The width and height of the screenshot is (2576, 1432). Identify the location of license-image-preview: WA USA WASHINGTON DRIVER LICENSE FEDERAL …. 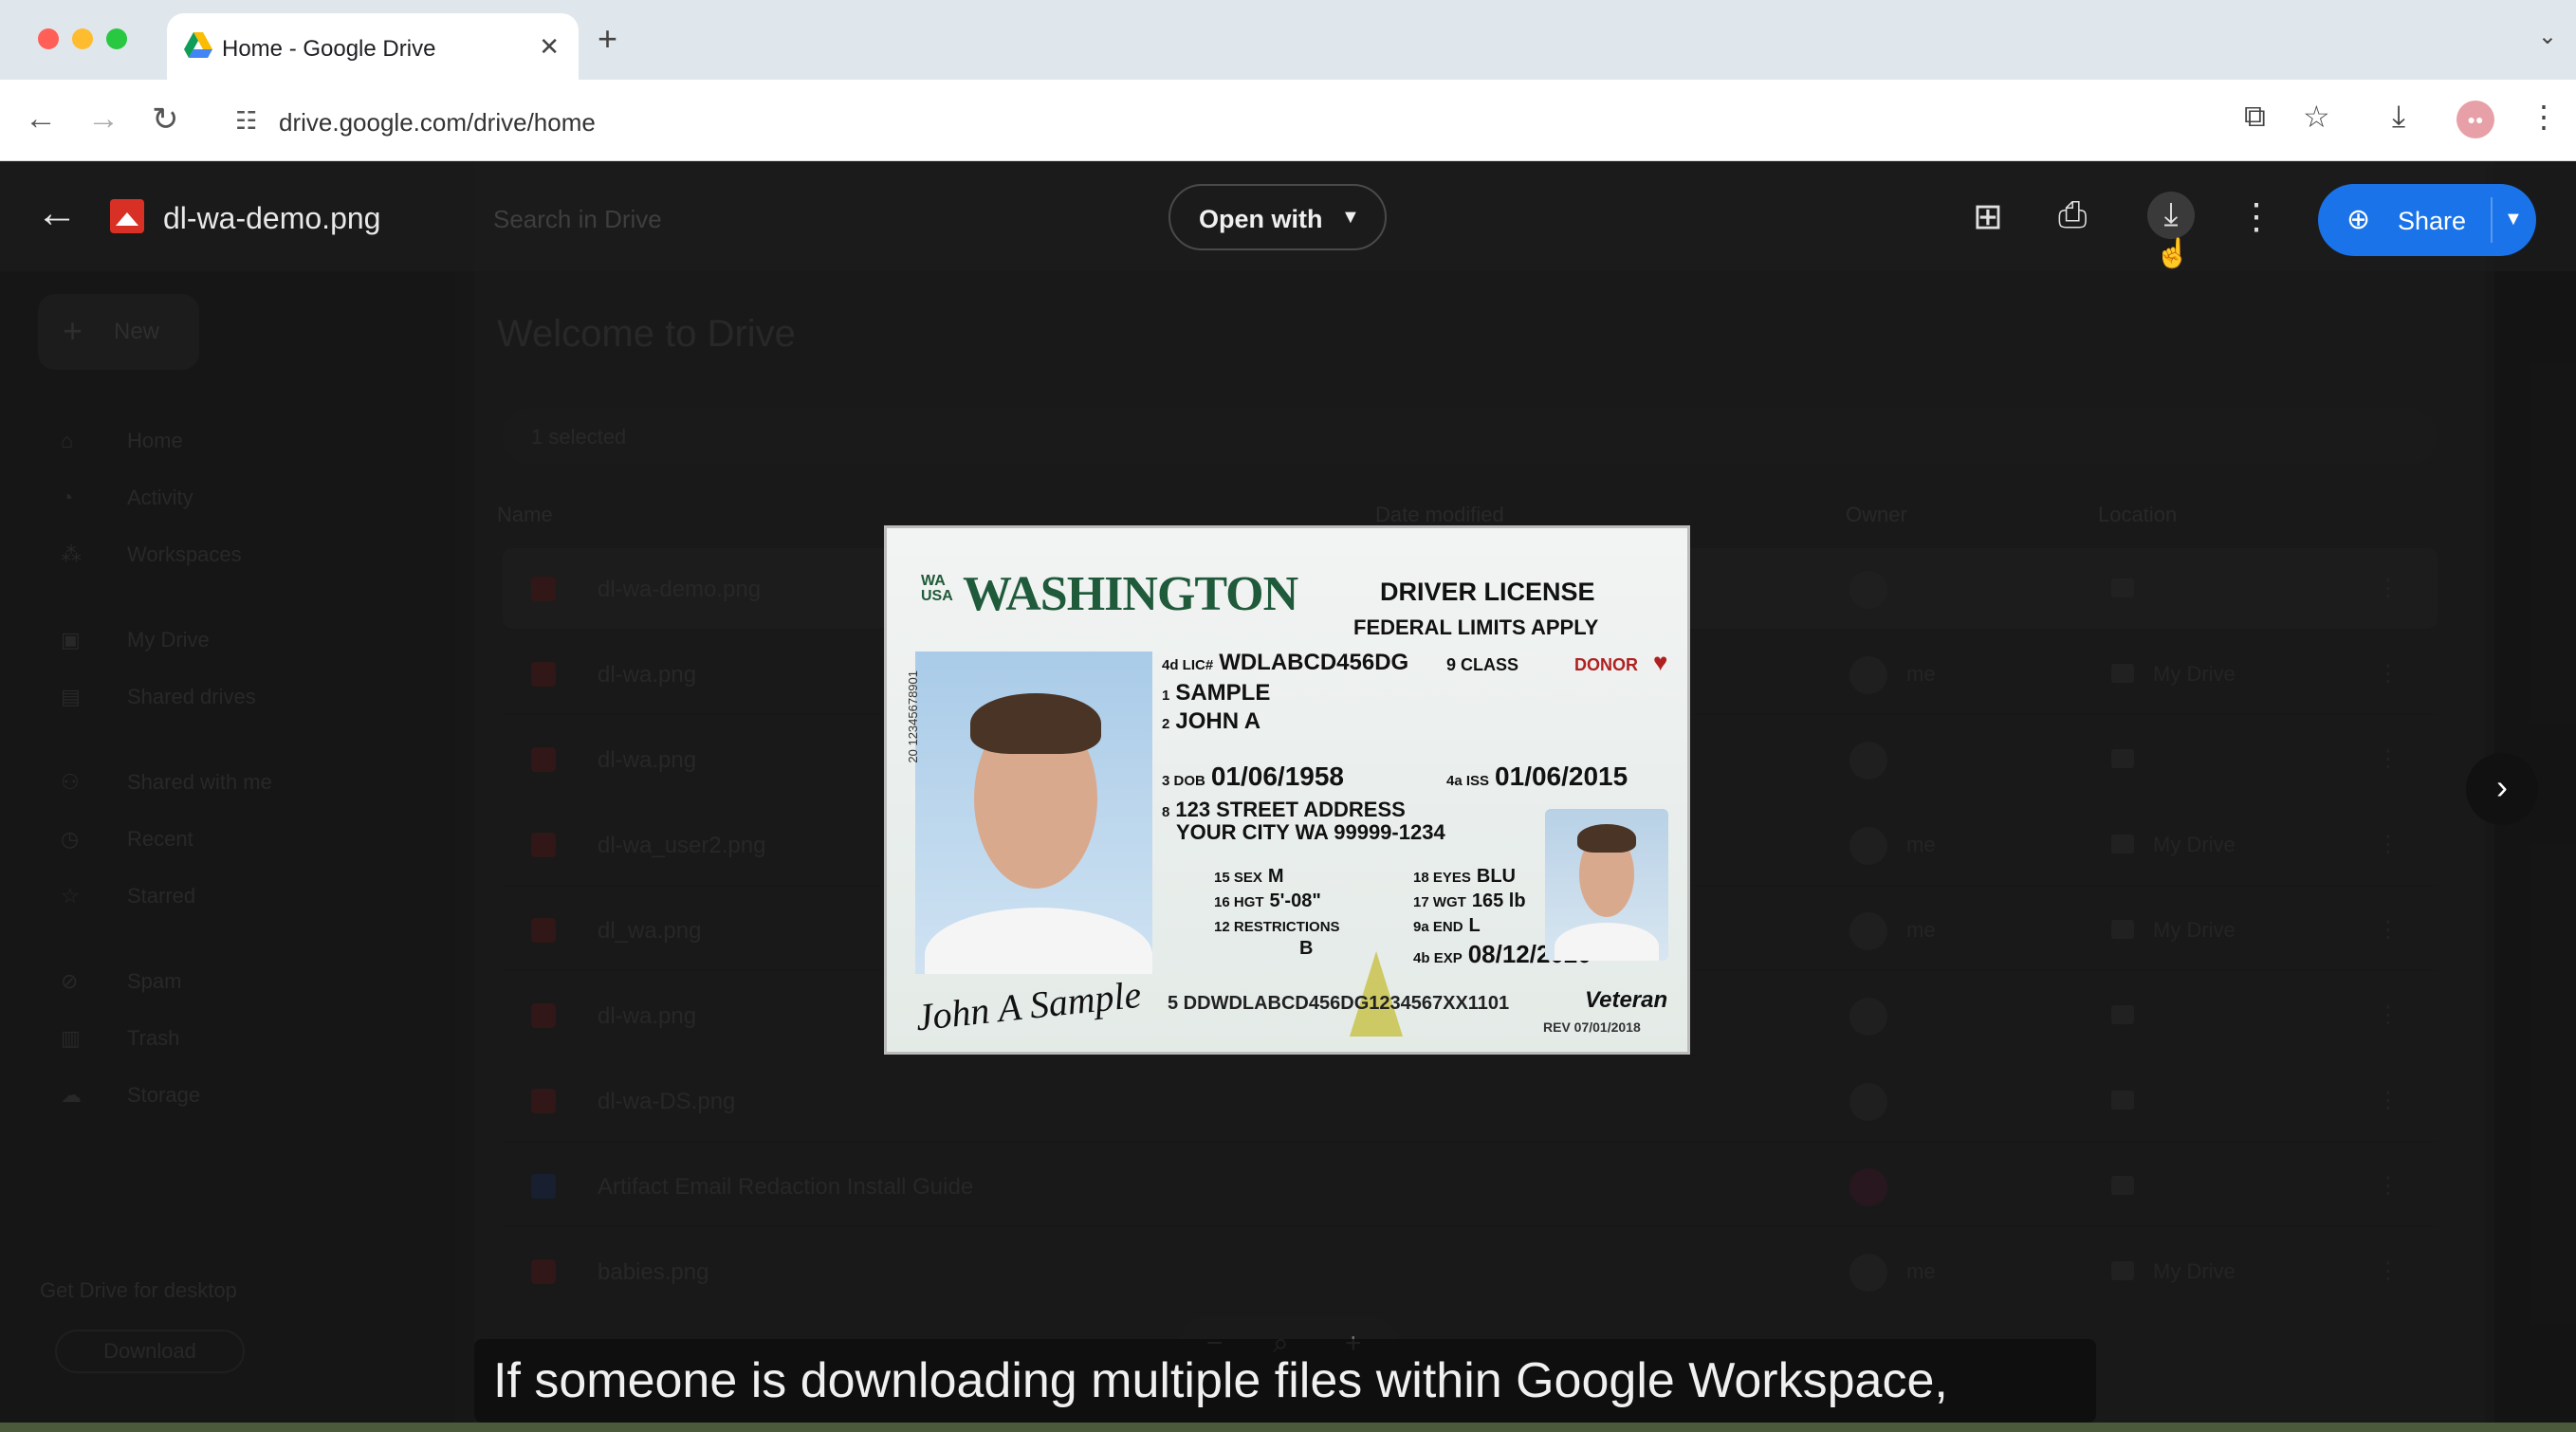
(1287, 790).